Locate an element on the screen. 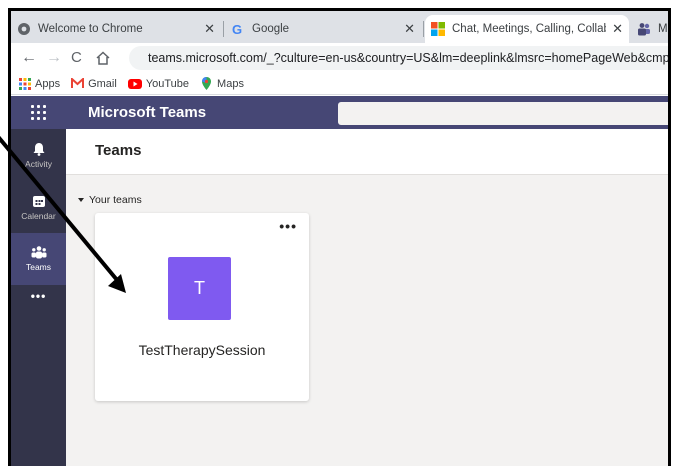 This screenshot has height=466, width=679. back-arrow-icon: ← is located at coordinates (29, 58).